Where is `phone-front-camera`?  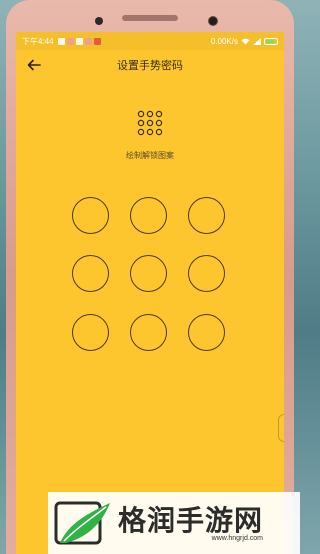 phone-front-camera is located at coordinates (213, 21).